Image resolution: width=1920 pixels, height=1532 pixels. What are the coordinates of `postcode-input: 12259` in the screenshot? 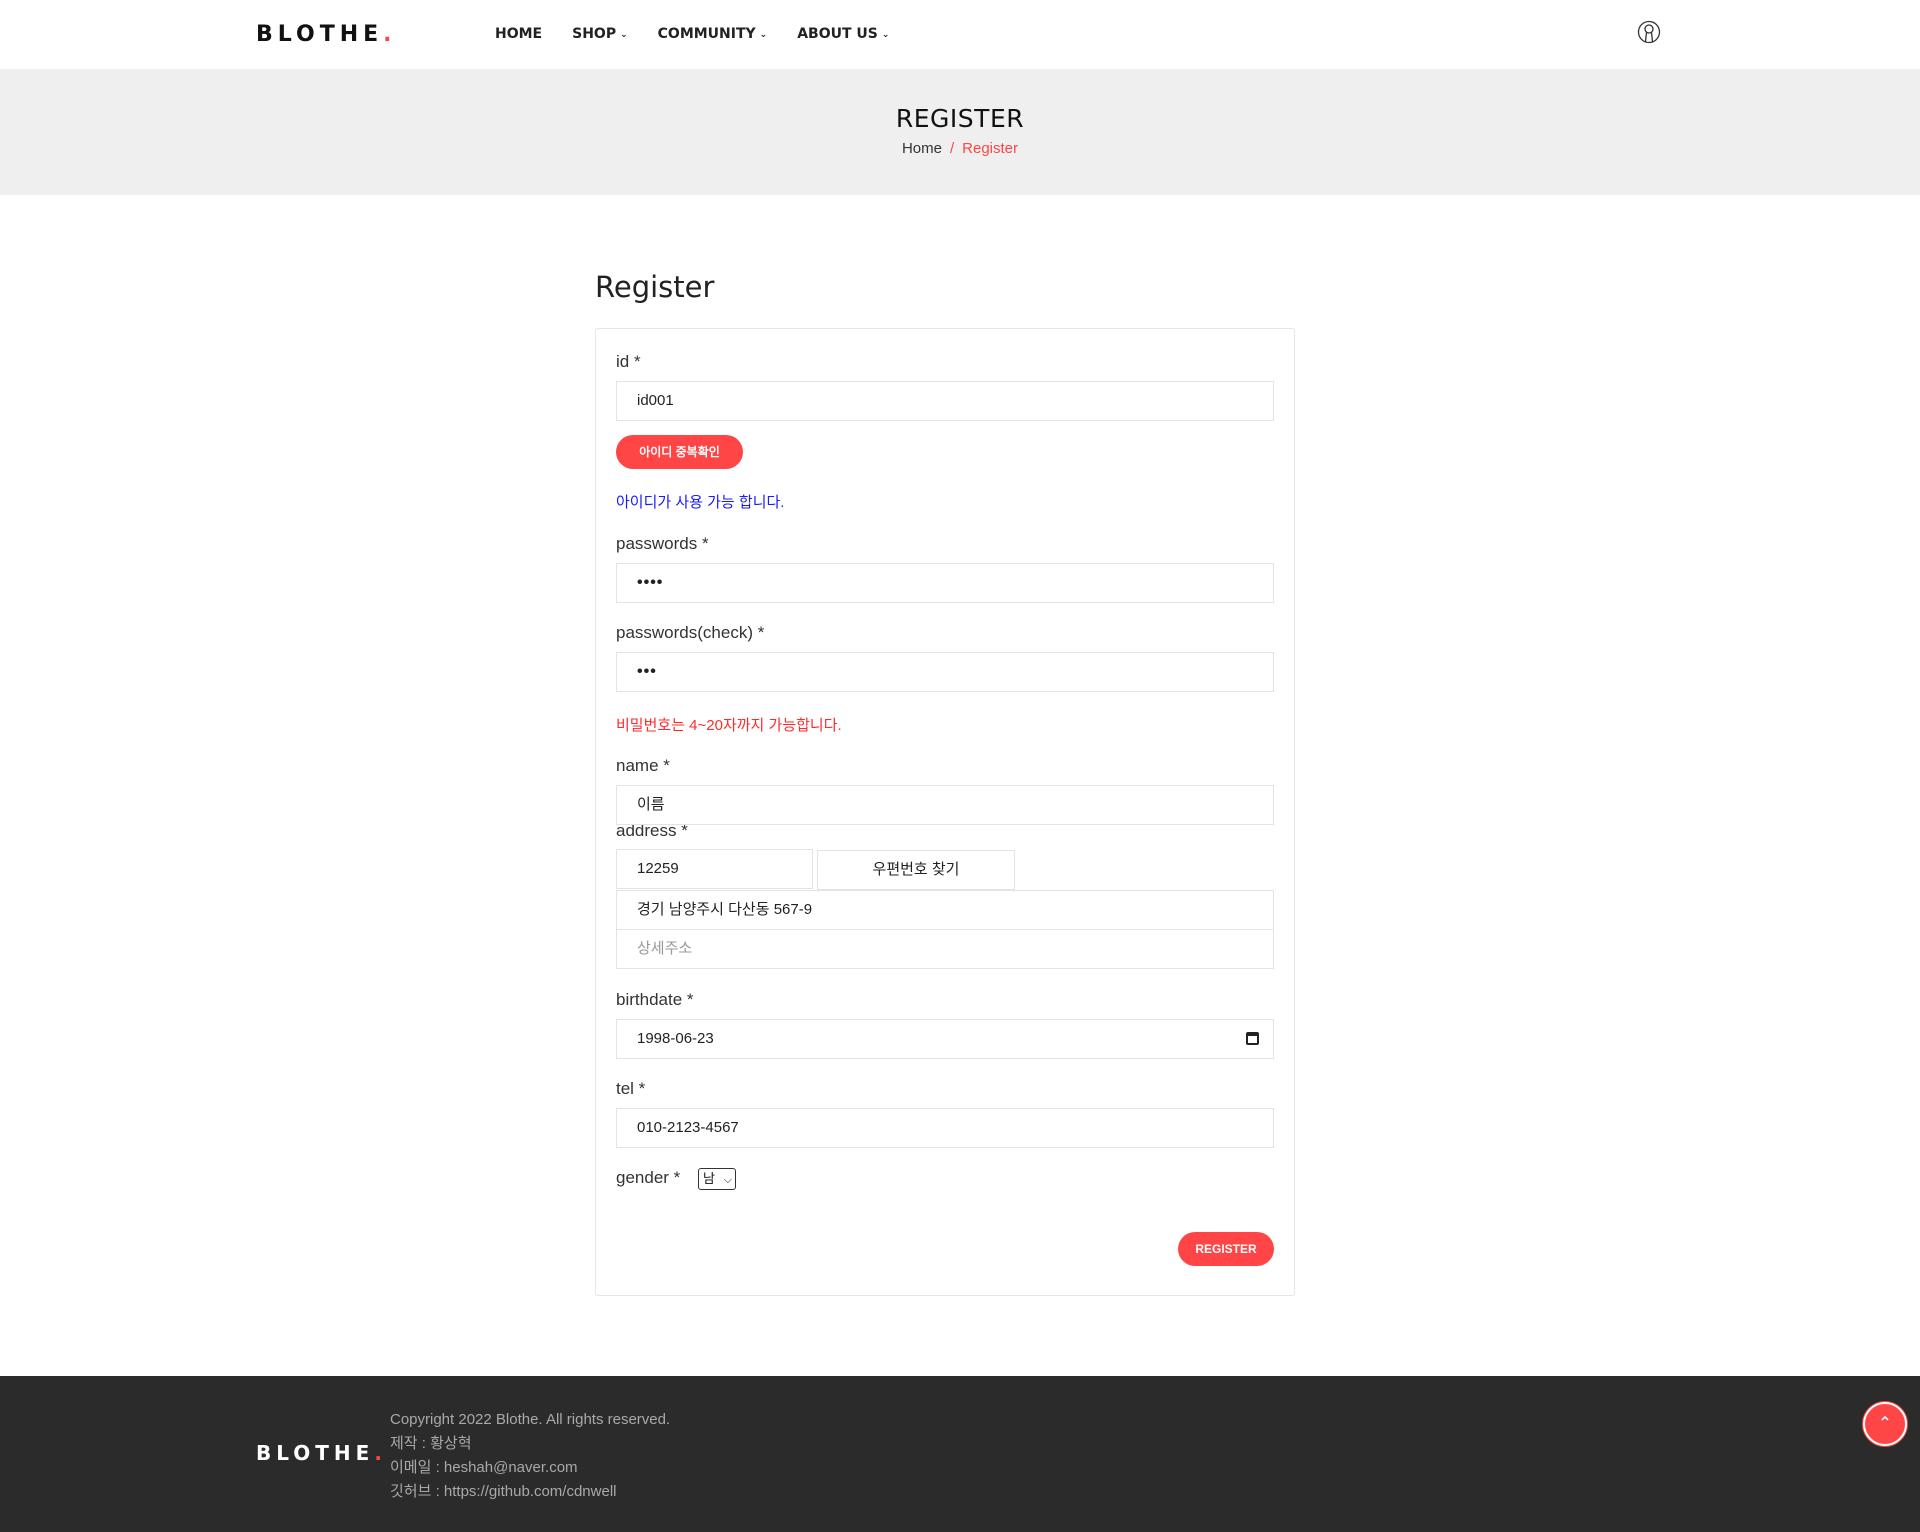 It's located at (714, 869).